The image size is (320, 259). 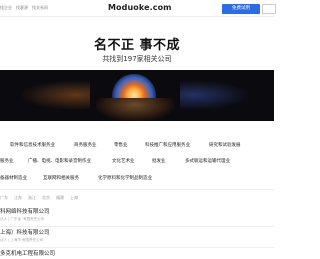 I want to click on category-tag: 文化艺术业, so click(x=123, y=161).